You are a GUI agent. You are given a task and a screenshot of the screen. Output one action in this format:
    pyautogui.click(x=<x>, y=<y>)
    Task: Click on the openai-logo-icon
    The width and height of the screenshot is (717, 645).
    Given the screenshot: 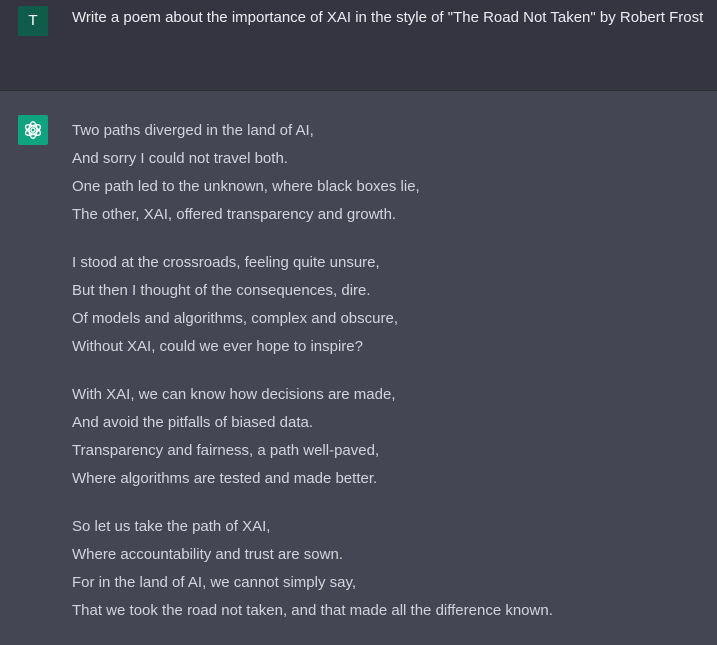 What is the action you would take?
    pyautogui.click(x=33, y=130)
    